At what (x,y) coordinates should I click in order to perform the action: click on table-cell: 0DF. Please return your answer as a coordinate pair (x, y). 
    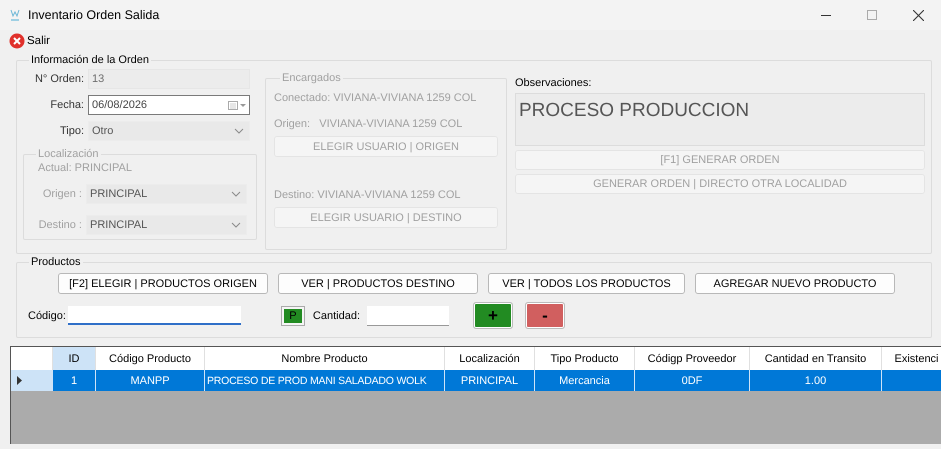
    Looking at the image, I should click on (692, 380).